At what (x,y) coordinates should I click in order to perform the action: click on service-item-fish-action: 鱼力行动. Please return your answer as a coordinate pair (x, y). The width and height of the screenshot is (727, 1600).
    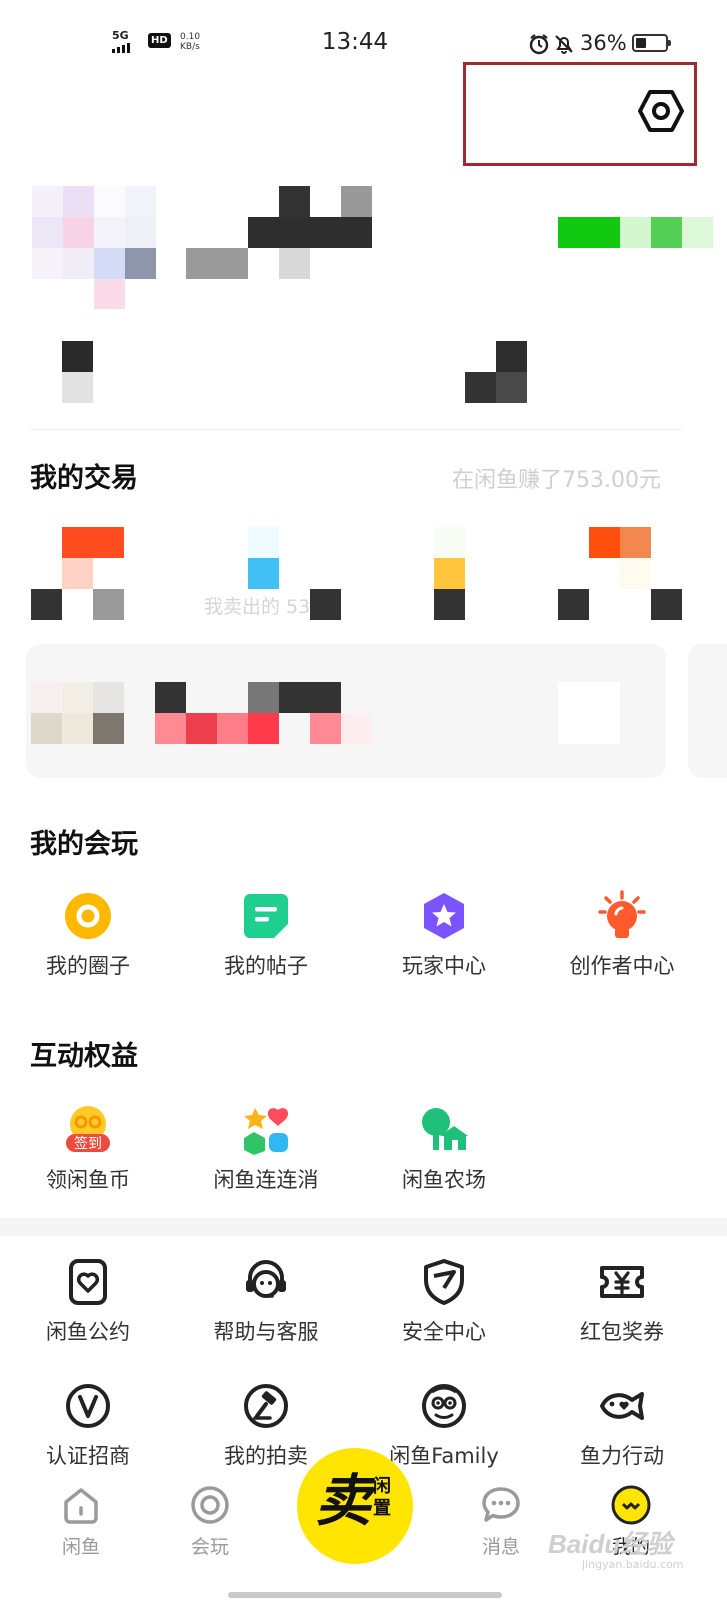
    Looking at the image, I should click on (622, 1425).